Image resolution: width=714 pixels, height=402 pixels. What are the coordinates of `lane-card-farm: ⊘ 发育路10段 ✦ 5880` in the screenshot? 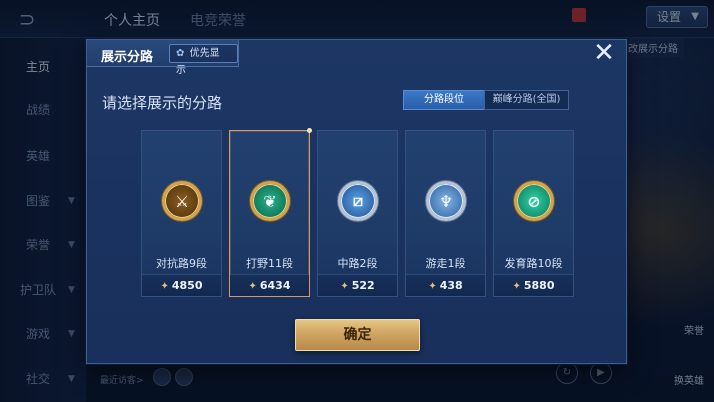 It's located at (533, 213).